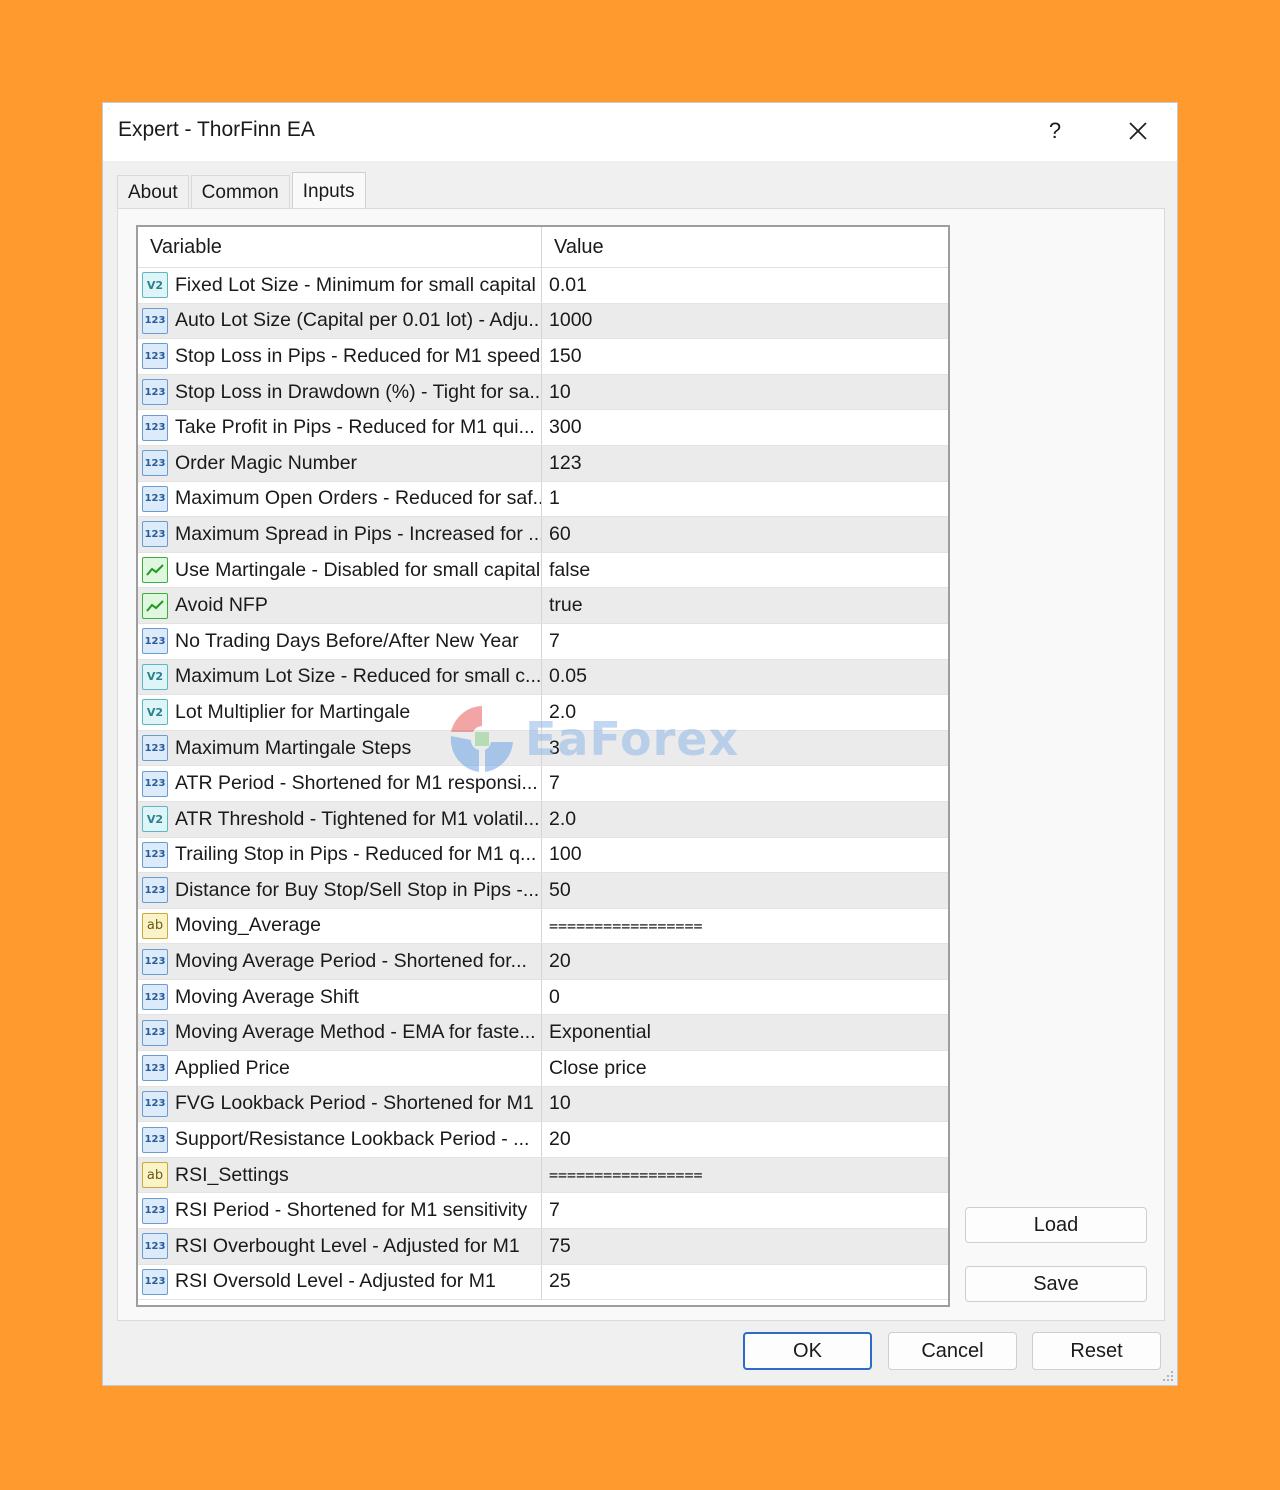 The width and height of the screenshot is (1280, 1490). Describe the element at coordinates (232, 1067) in the screenshot. I see `variable-name: Applied Price` at that location.